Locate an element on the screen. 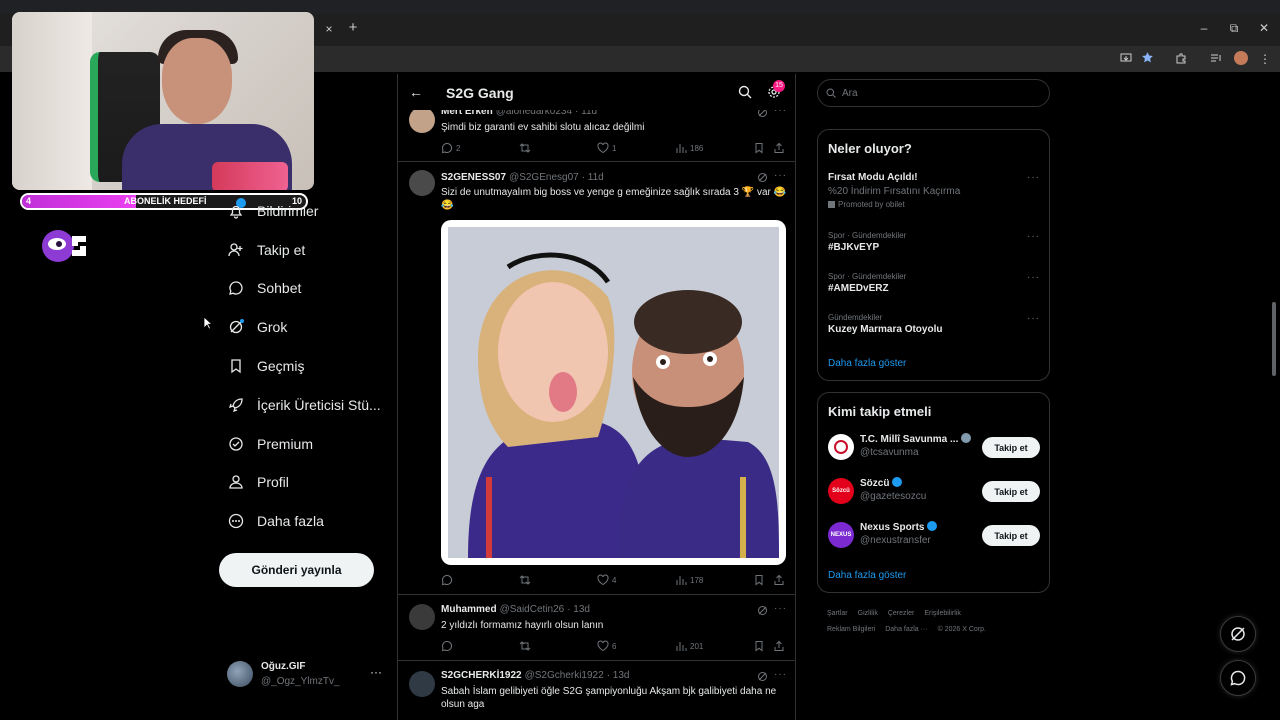  back-arrow-icon: ← is located at coordinates (416, 92).